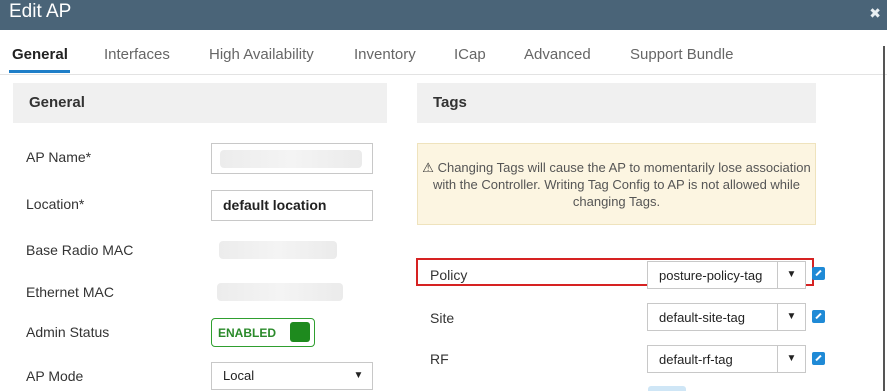 This screenshot has width=887, height=391. I want to click on window-title: Edit AP, so click(40, 11).